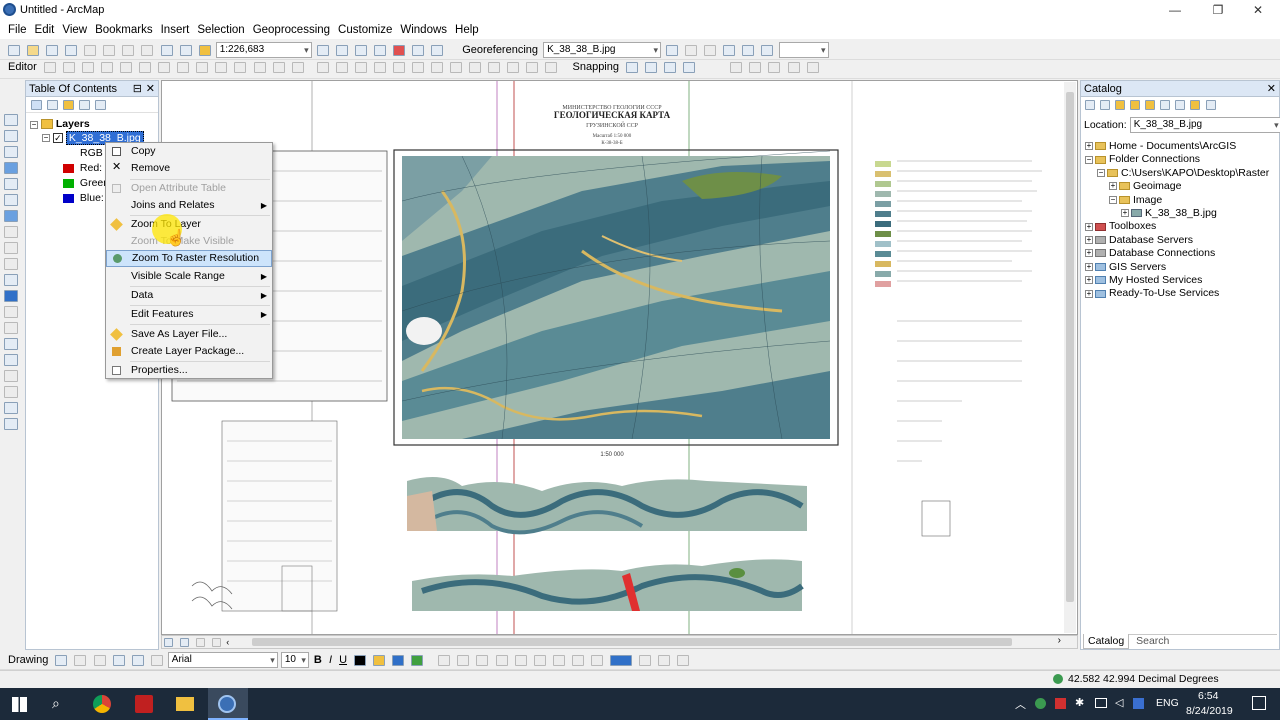 The width and height of the screenshot is (1280, 720). What do you see at coordinates (689, 67) in the screenshot?
I see `snap-edge-icon` at bounding box center [689, 67].